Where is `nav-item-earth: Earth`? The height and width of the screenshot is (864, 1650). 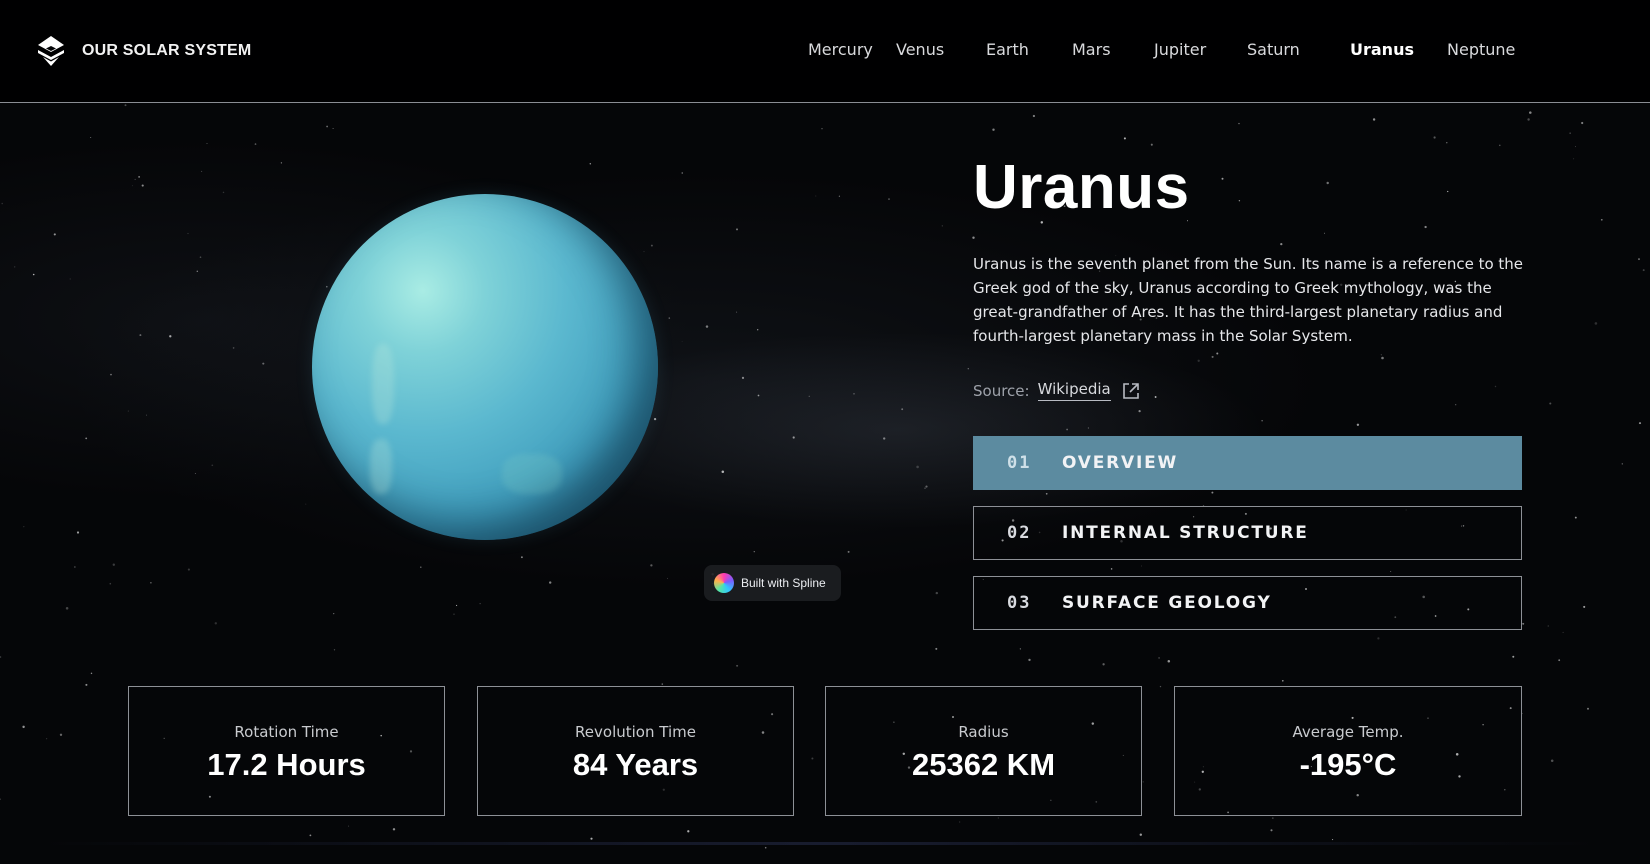 nav-item-earth: Earth is located at coordinates (1007, 49).